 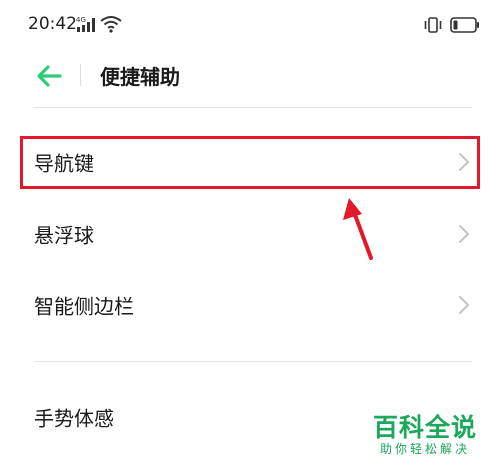 I want to click on battery-icon, so click(x=464, y=25).